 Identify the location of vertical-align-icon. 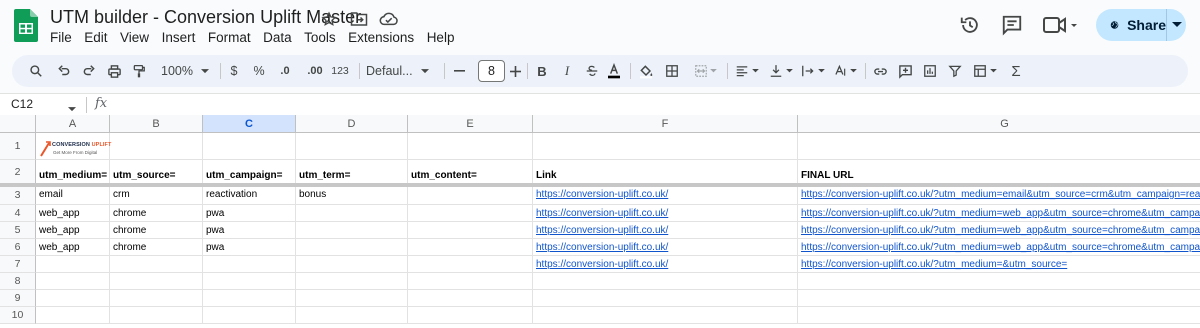
(781, 71).